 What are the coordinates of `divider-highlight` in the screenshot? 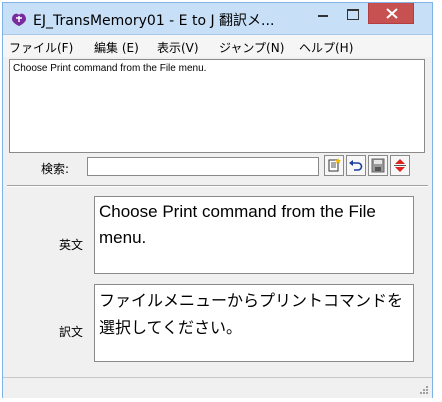 It's located at (217, 186).